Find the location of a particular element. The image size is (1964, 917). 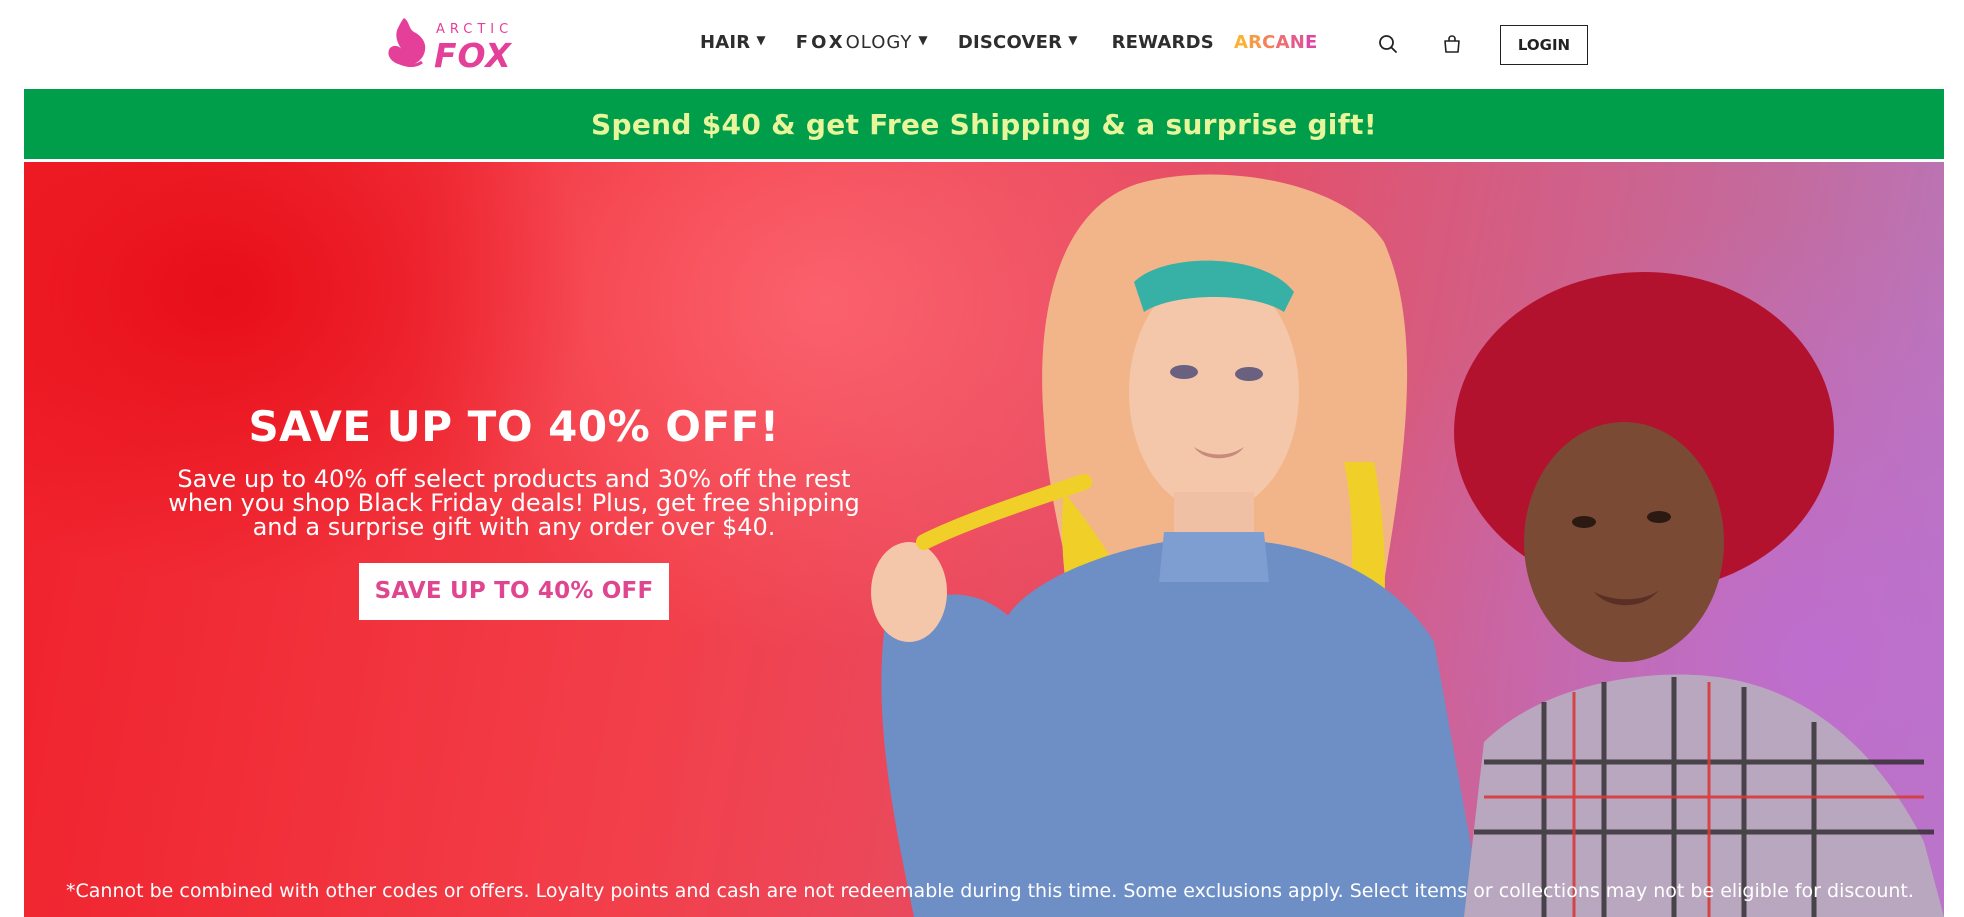

search-icon is located at coordinates (1388, 44).